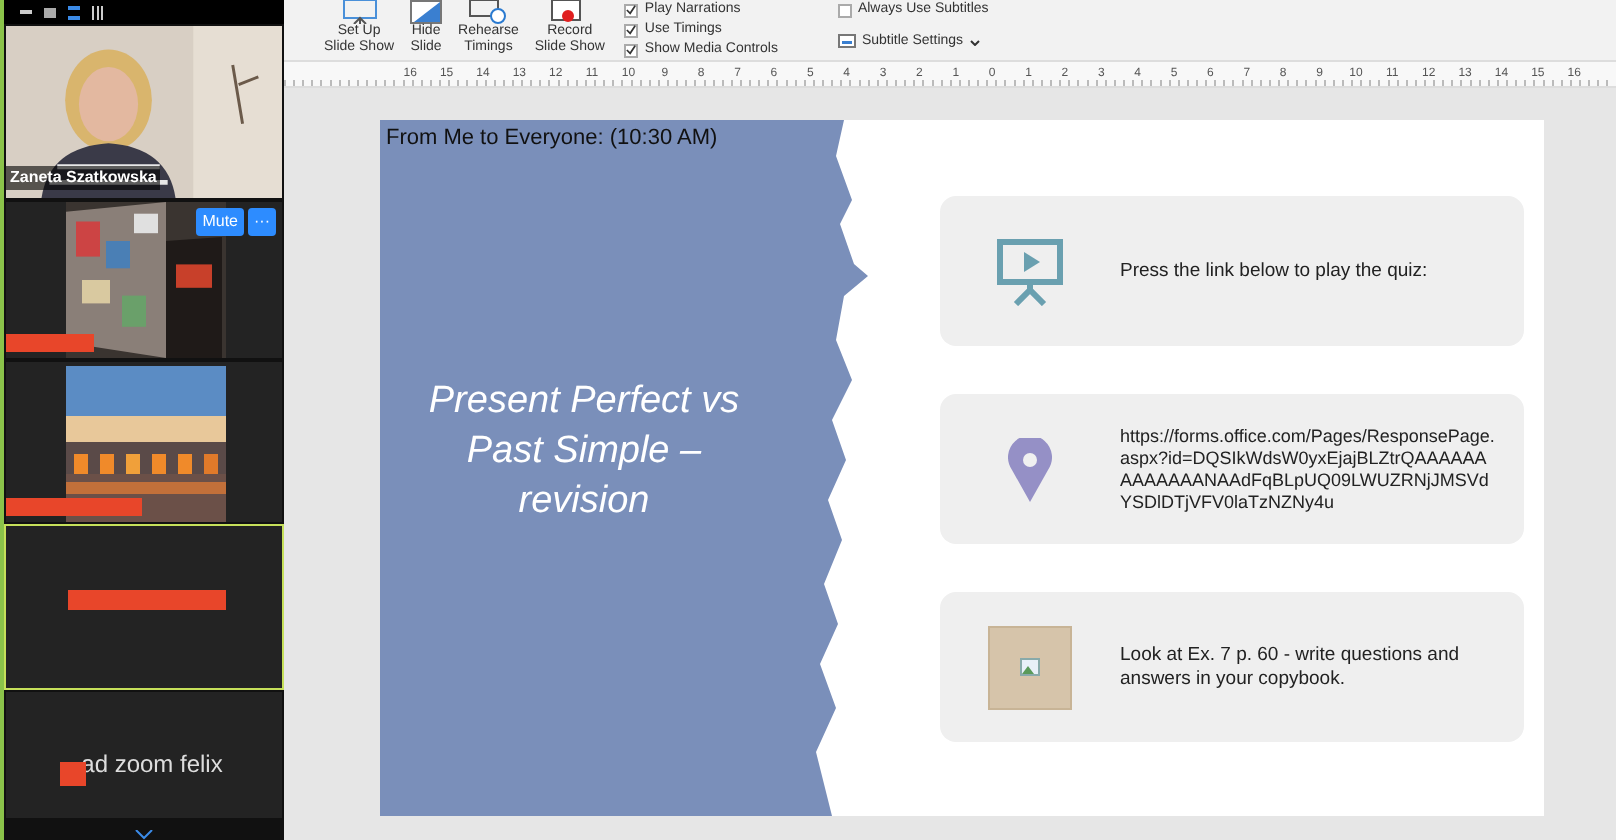 The height and width of the screenshot is (840, 1616). I want to click on chevron-down-icon, so click(144, 835).